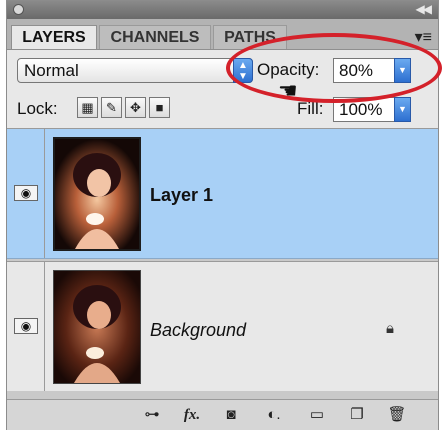  I want to click on lock-icon: 🔒︎, so click(390, 328).